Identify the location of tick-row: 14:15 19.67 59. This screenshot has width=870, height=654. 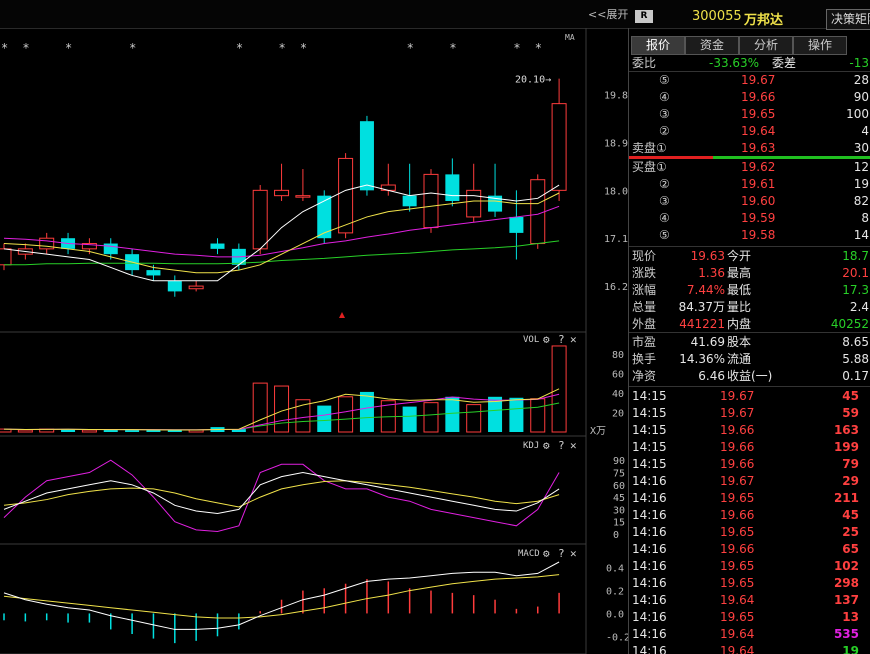
(749, 413).